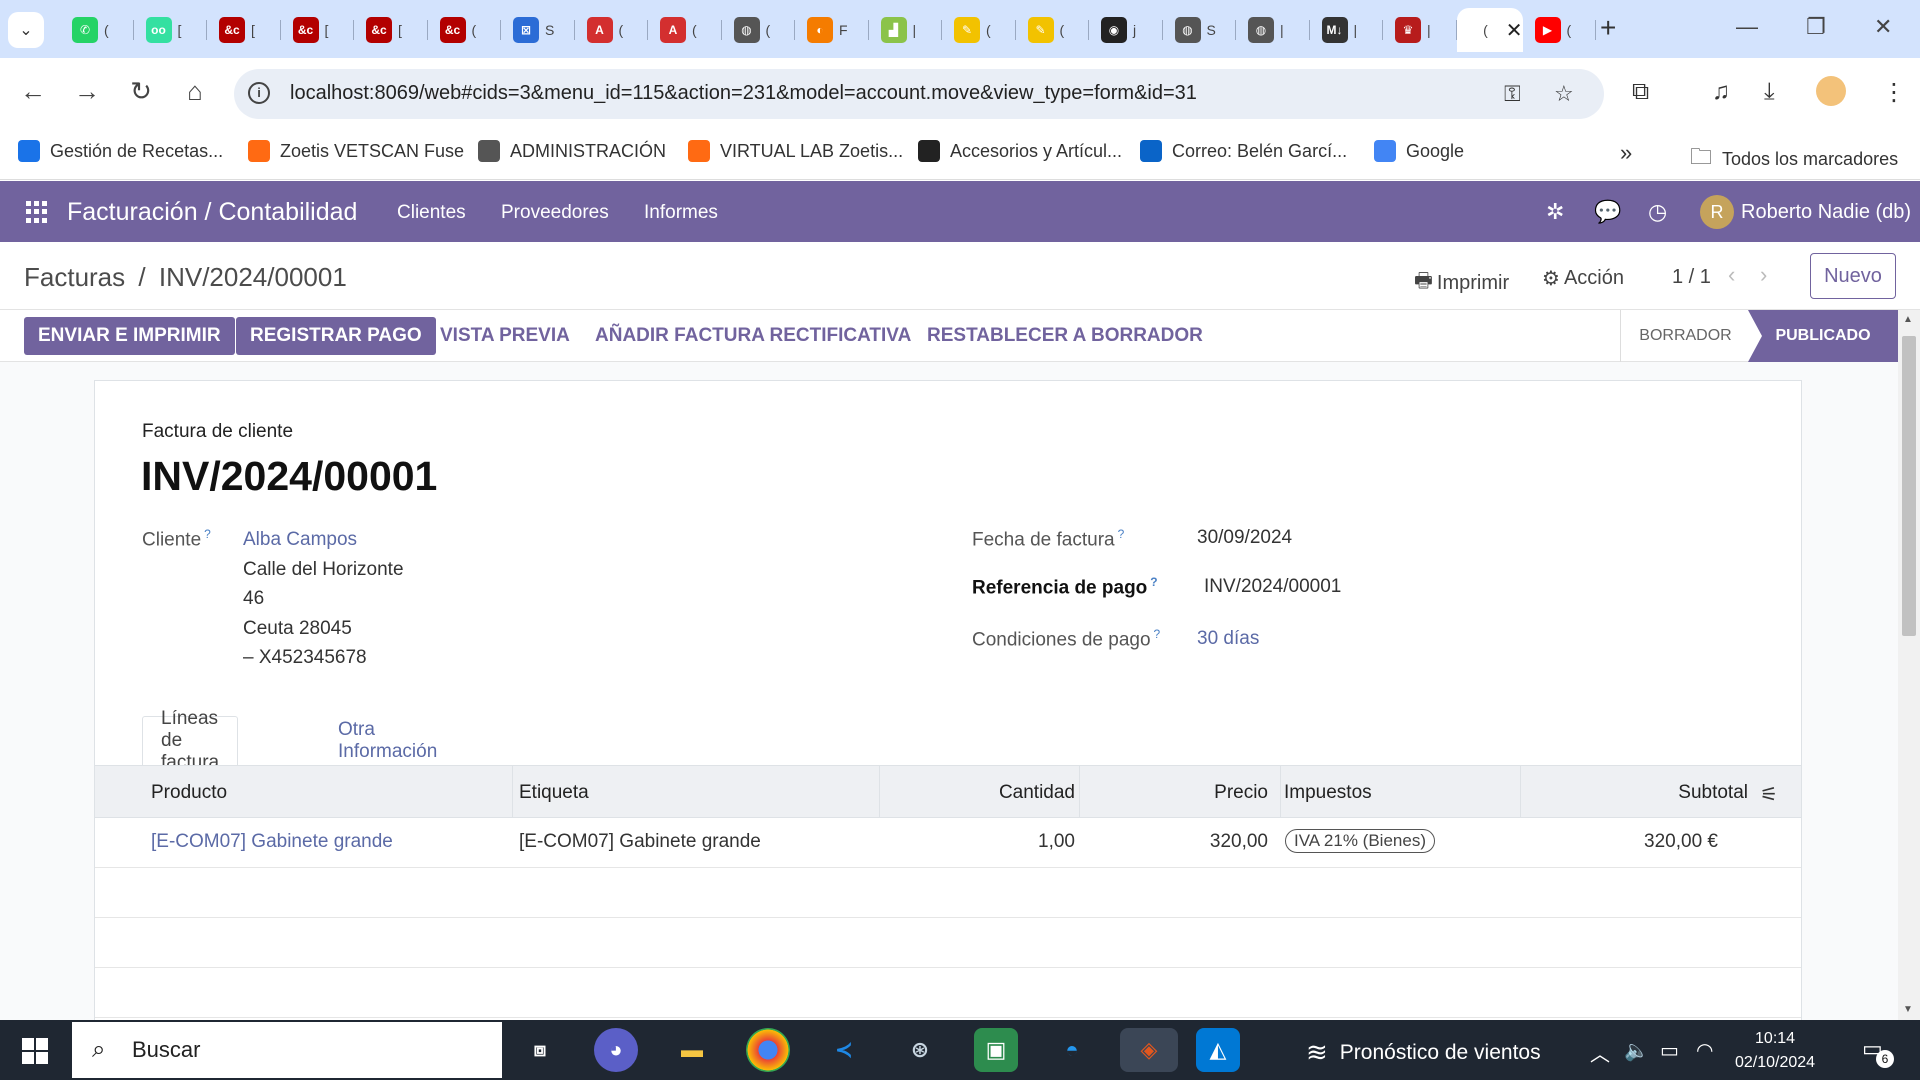 The height and width of the screenshot is (1080, 1920). Describe the element at coordinates (1636, 793) in the screenshot. I see `column-subtotal: Subtotal` at that location.